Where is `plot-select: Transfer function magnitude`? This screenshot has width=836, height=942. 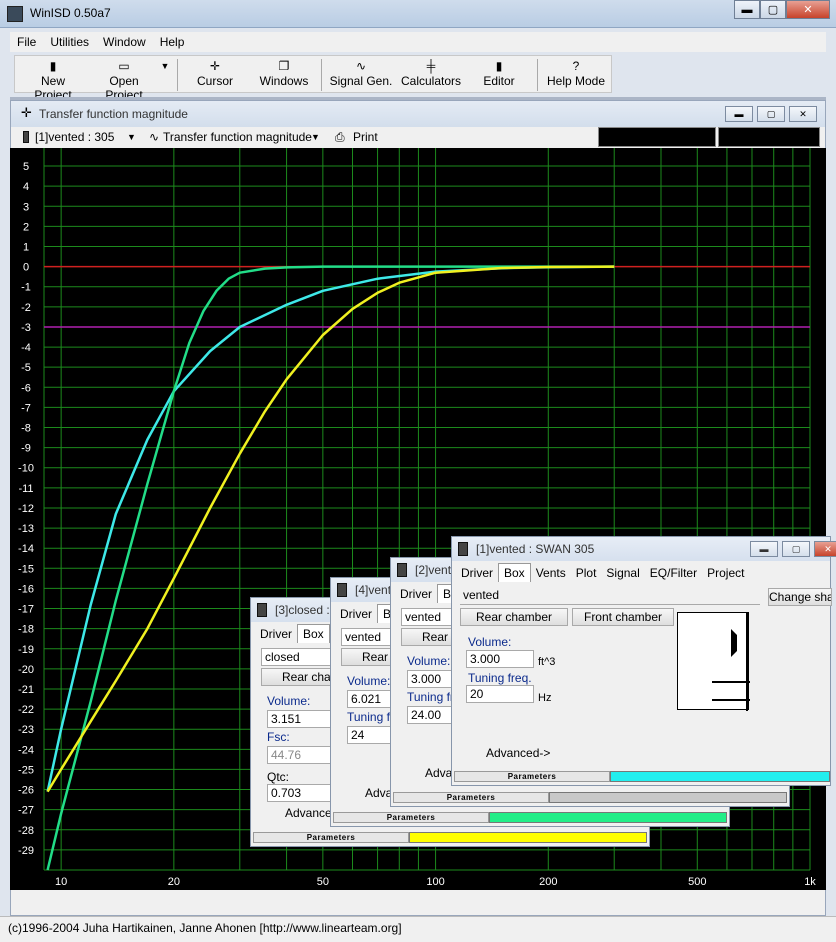 plot-select: Transfer function magnitude is located at coordinates (237, 137).